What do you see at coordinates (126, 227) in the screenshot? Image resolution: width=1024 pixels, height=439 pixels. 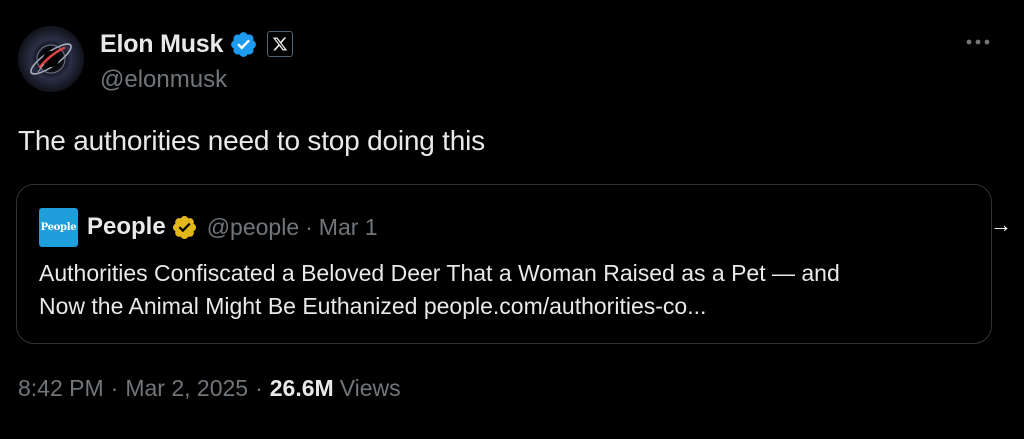 I see `quoted-author-name: People` at bounding box center [126, 227].